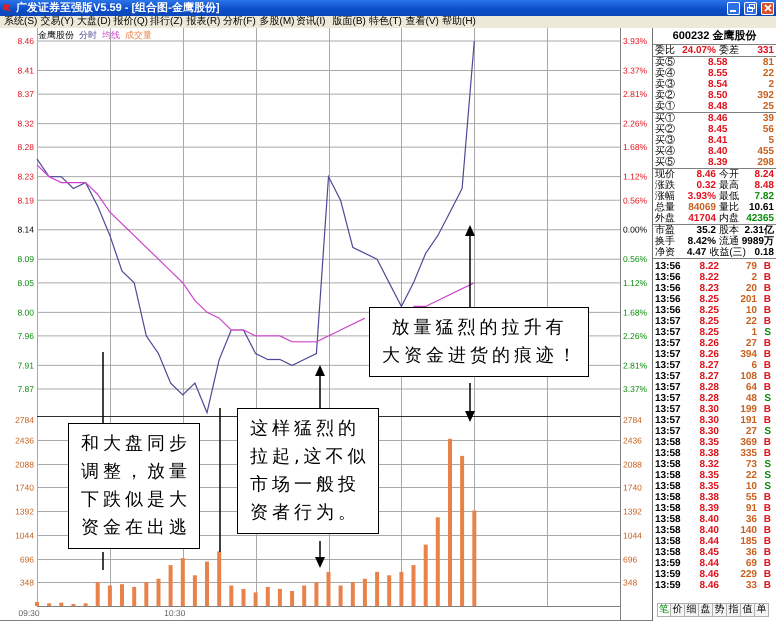 This screenshot has width=776, height=621. Describe the element at coordinates (305, 429) in the screenshot. I see `callout-text: 这样猛烈的` at that location.